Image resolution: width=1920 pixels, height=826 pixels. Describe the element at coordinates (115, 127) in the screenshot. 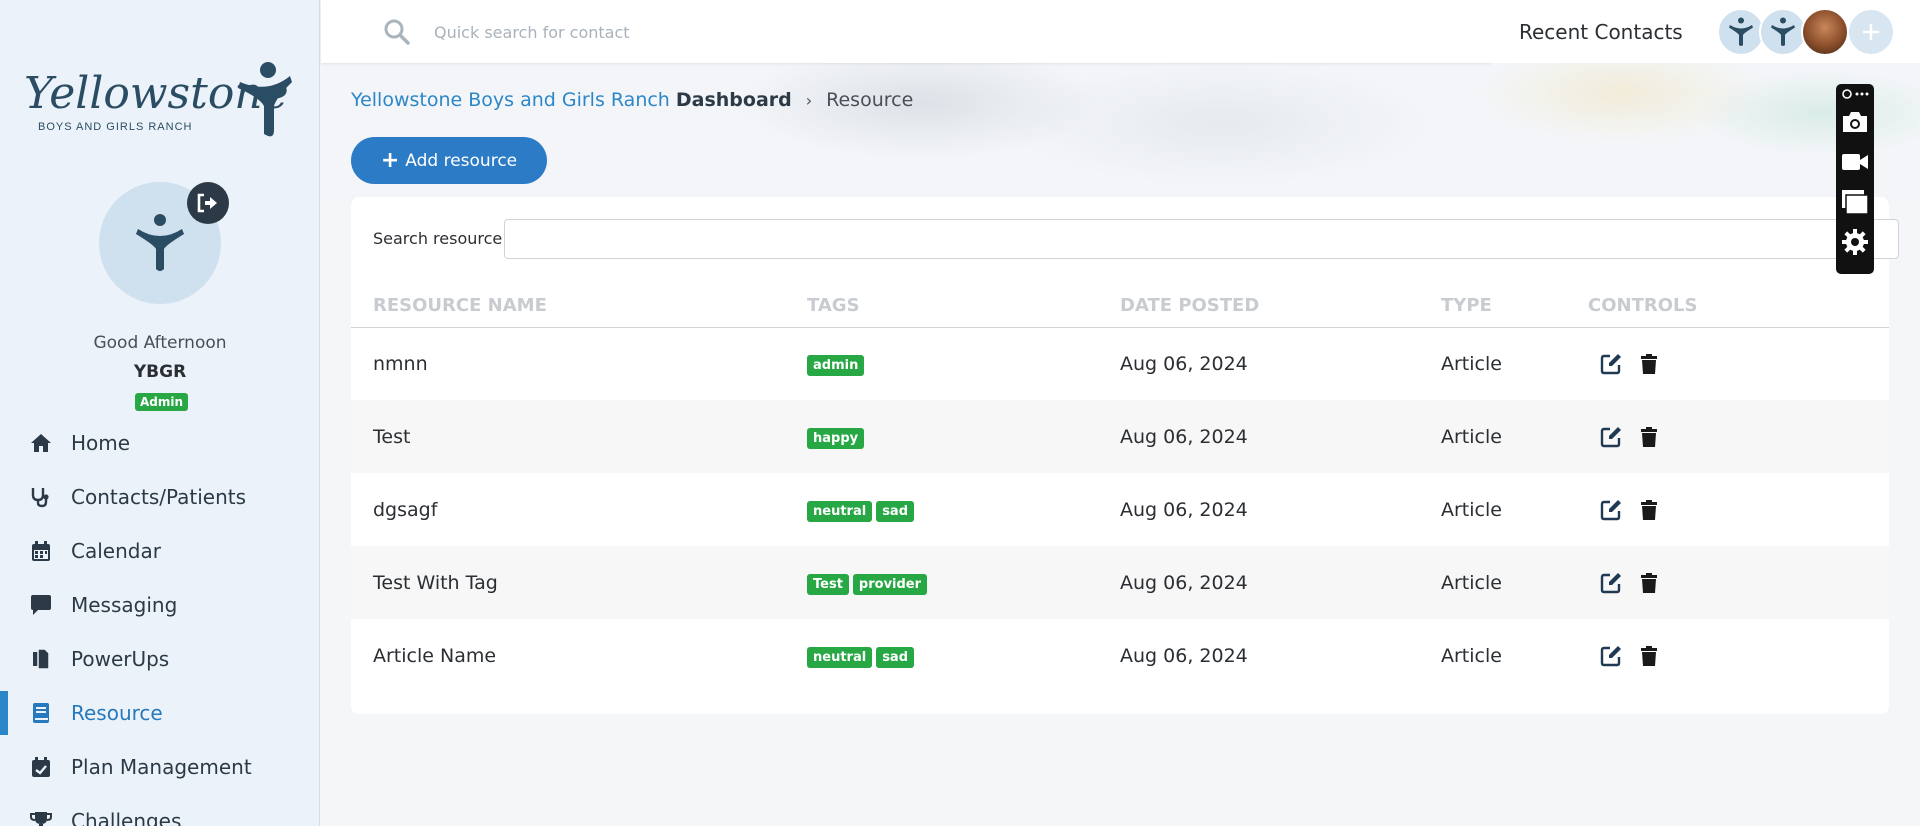

I see `svg-text: BOYS AND GIRLS RANCH` at that location.